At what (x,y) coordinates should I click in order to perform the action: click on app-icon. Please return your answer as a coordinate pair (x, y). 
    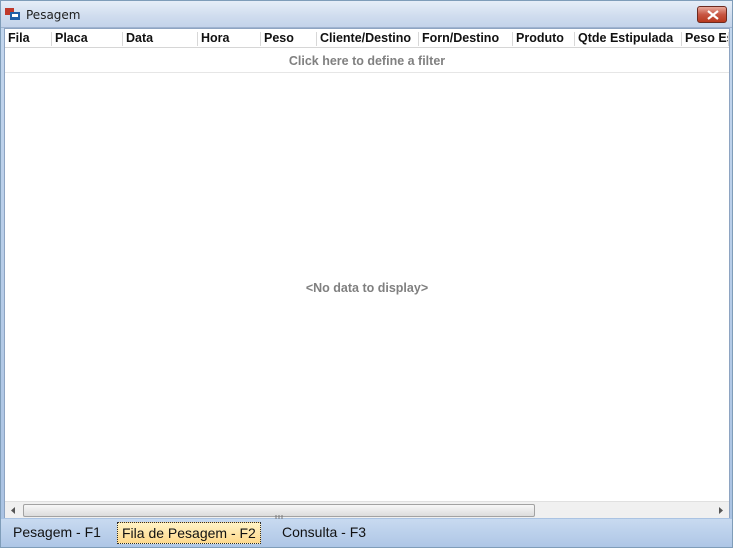
    Looking at the image, I should click on (12, 14).